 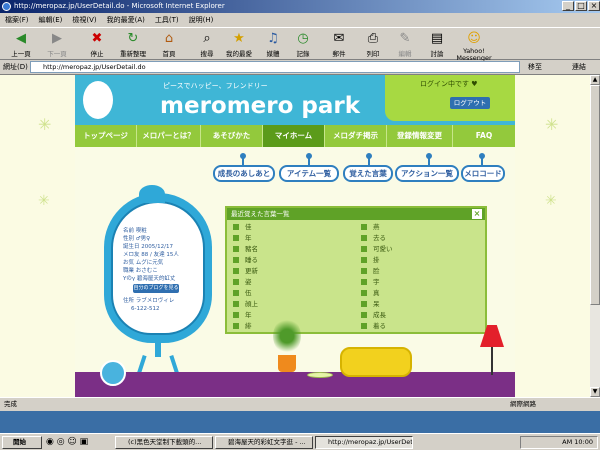 What do you see at coordinates (21, 38) in the screenshot?
I see `back-icon: ◀` at bounding box center [21, 38].